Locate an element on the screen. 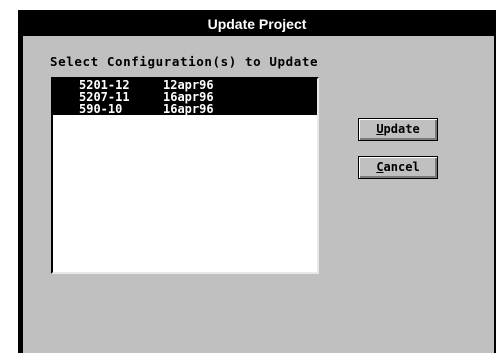  cancel-mnemonic: C is located at coordinates (380, 167).